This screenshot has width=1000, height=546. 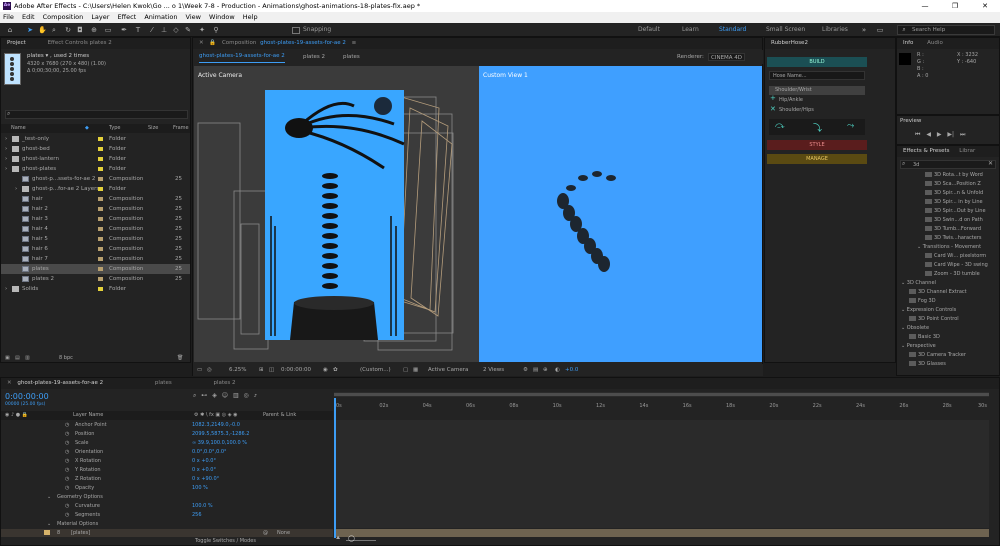 What do you see at coordinates (199, 370) in the screenshot?
I see `always-preview-icon: ▭` at bounding box center [199, 370].